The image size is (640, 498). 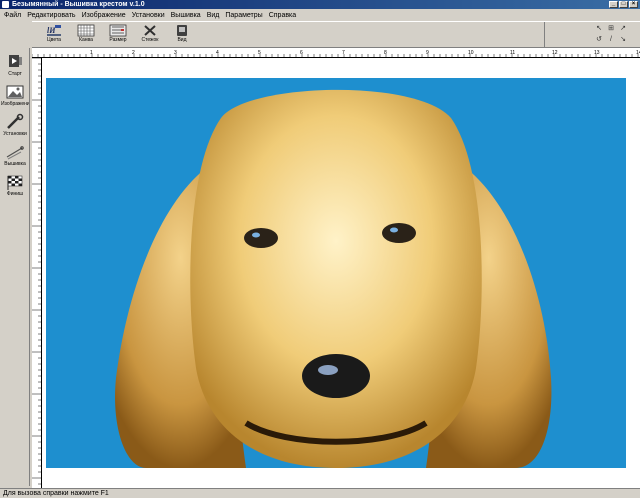 I want to click on ruler-label: 9, so click(x=427, y=53).